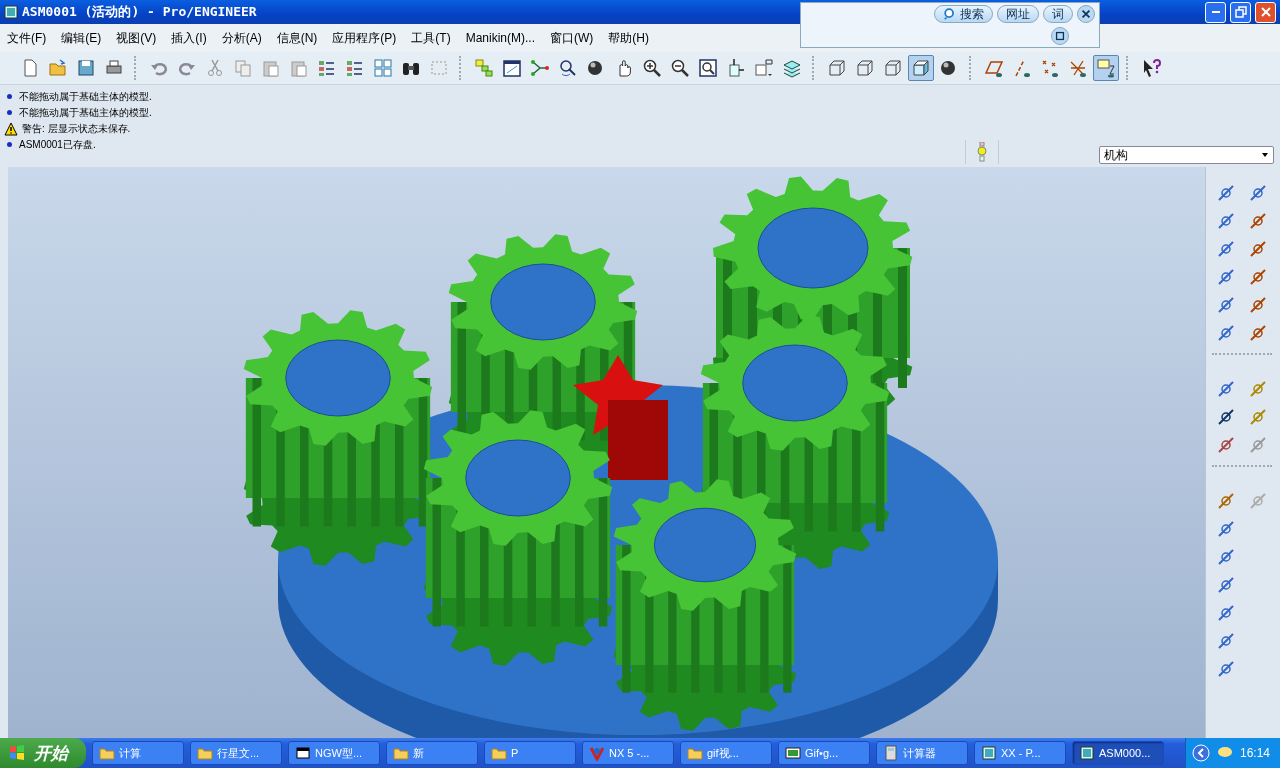 This screenshot has width=1280, height=768. What do you see at coordinates (27, 38) in the screenshot?
I see `menu-item: 文件(F)` at bounding box center [27, 38].